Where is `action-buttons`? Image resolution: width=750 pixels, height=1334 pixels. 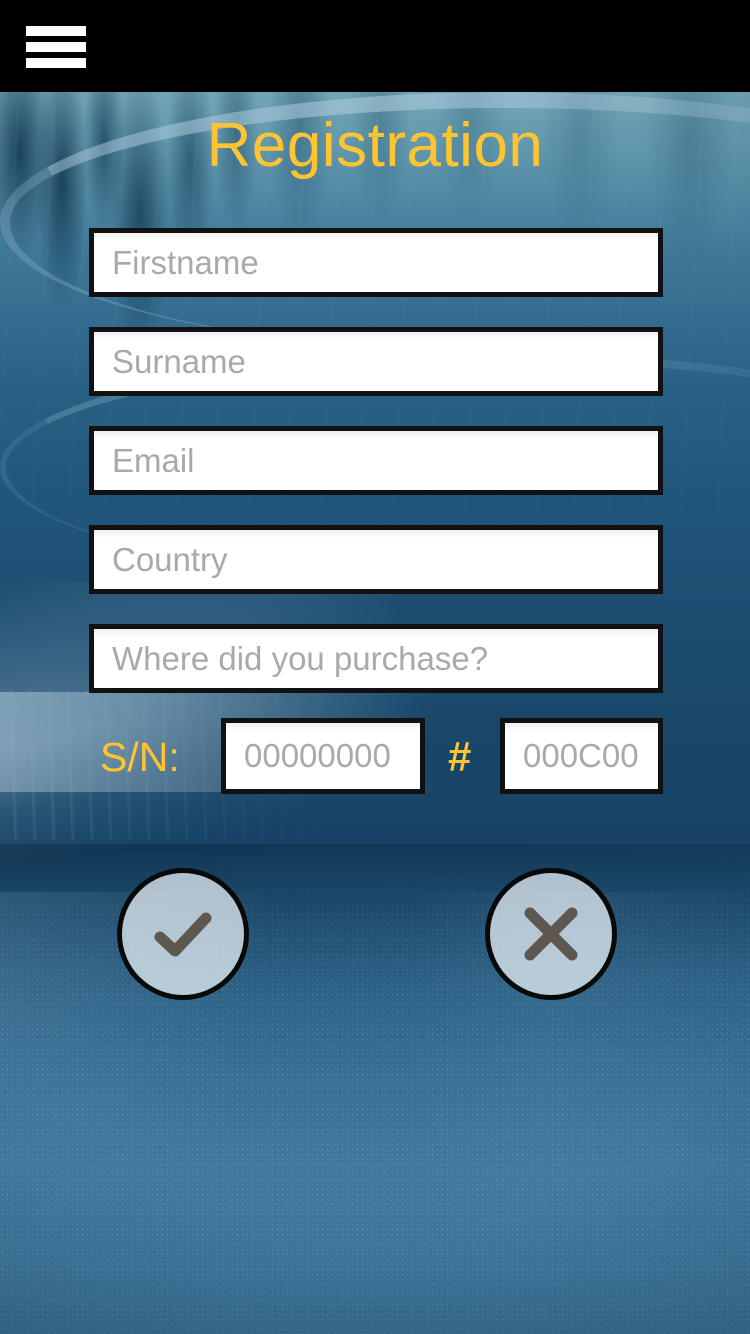 action-buttons is located at coordinates (375, 938).